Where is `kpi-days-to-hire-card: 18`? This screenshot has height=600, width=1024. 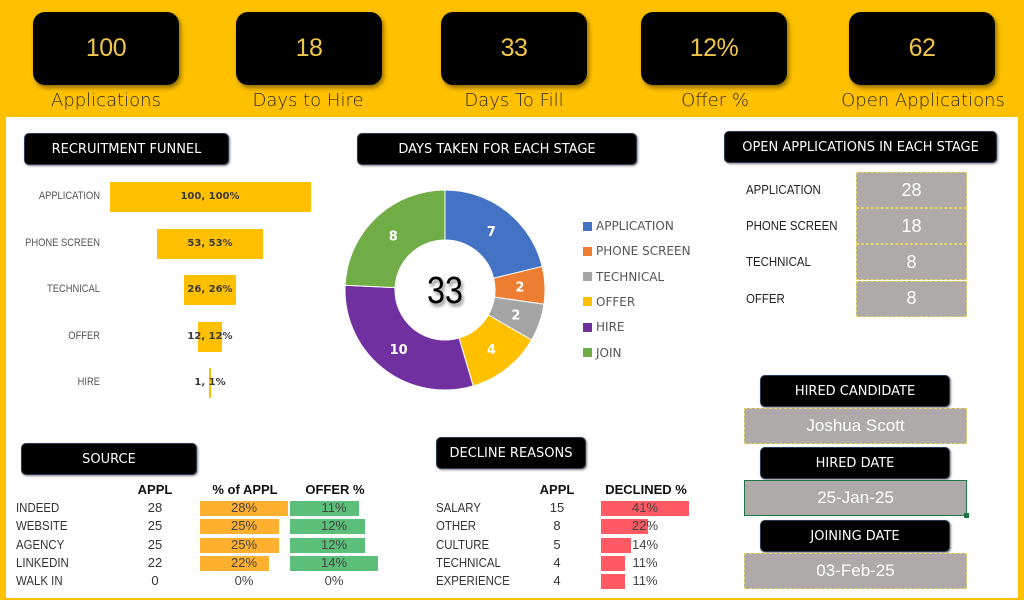
kpi-days-to-hire-card: 18 is located at coordinates (309, 48).